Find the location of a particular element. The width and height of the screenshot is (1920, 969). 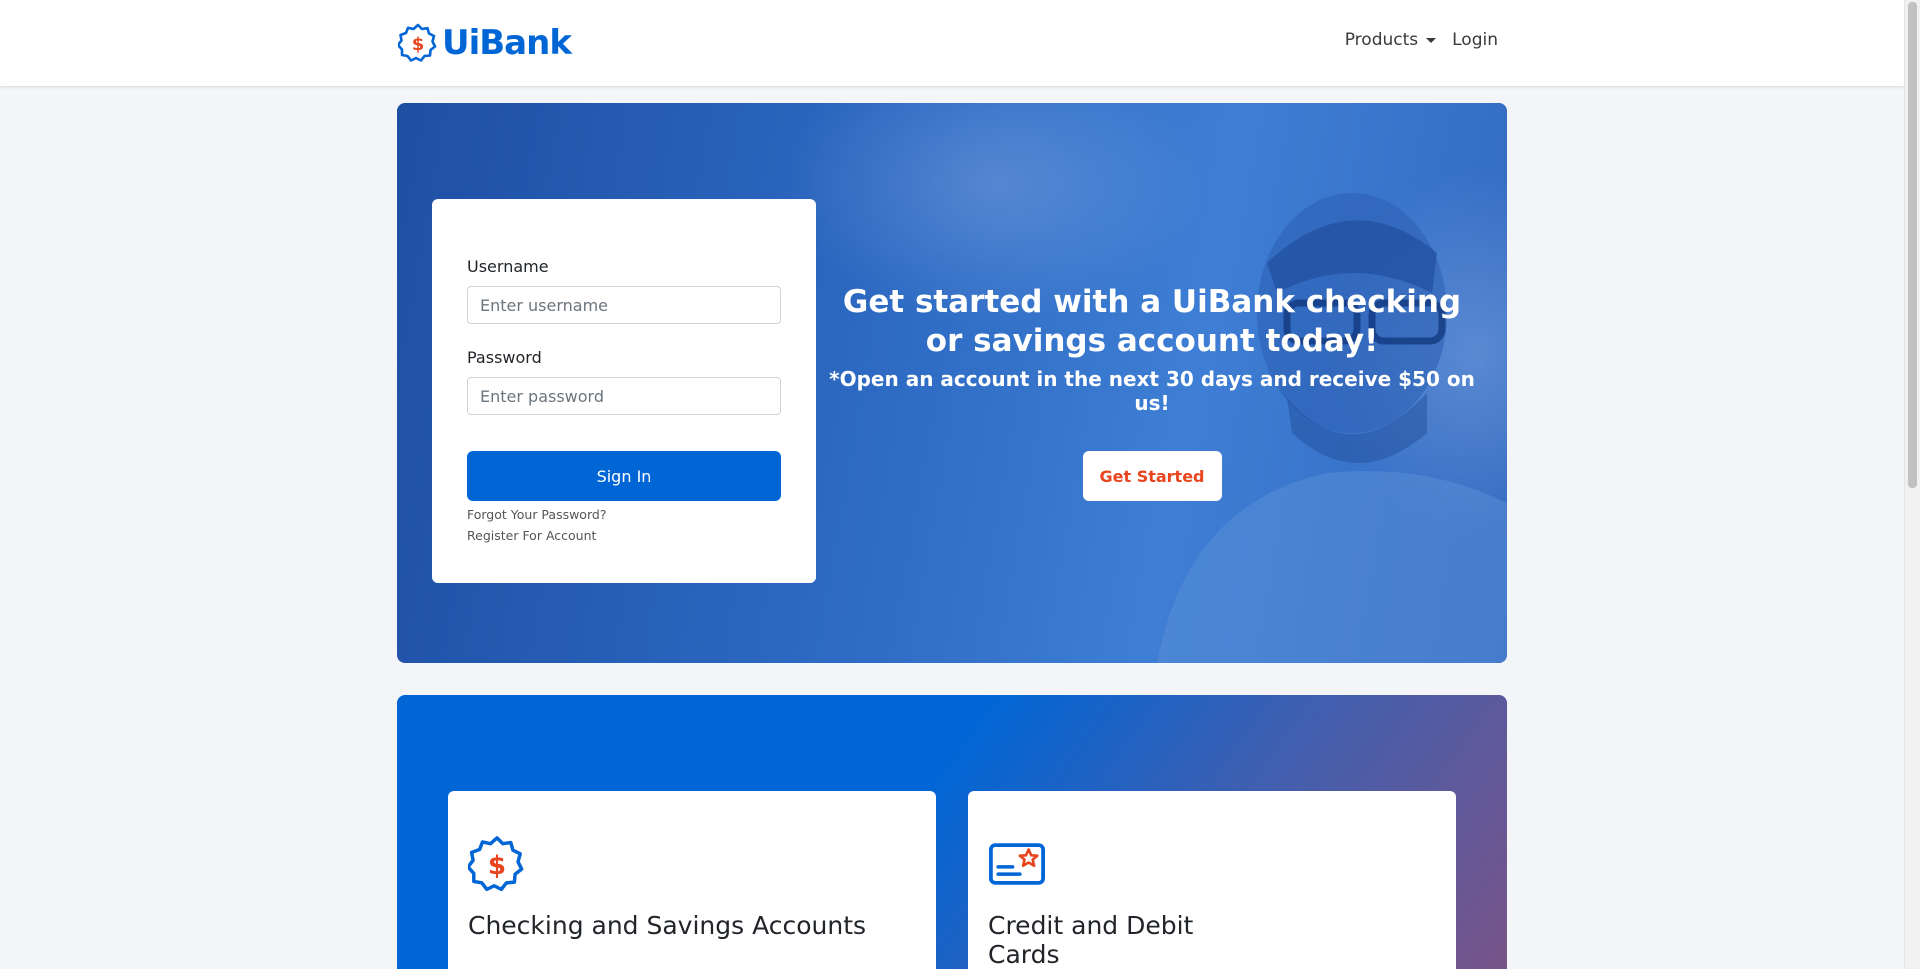

scrollbar-thumb is located at coordinates (1912, 245).